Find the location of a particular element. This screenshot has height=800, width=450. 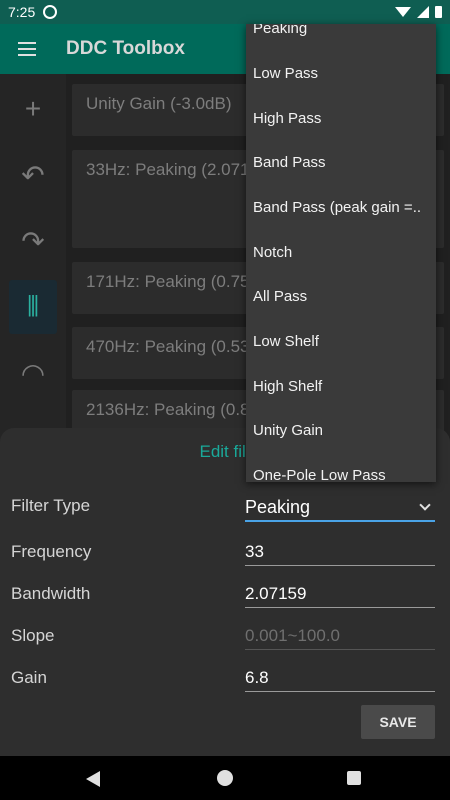

menu-icon is located at coordinates (27, 49).